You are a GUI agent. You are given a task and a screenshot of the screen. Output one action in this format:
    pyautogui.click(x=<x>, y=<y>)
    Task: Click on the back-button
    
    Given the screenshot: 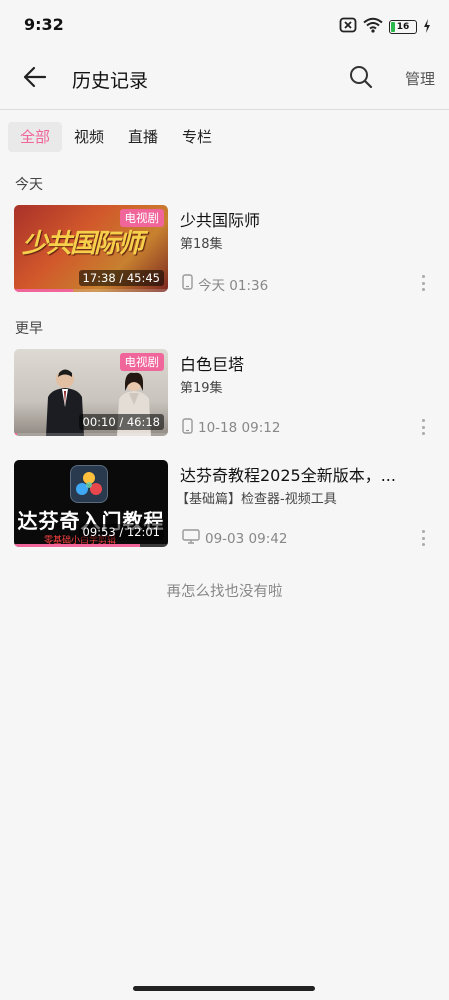 What is the action you would take?
    pyautogui.click(x=35, y=79)
    